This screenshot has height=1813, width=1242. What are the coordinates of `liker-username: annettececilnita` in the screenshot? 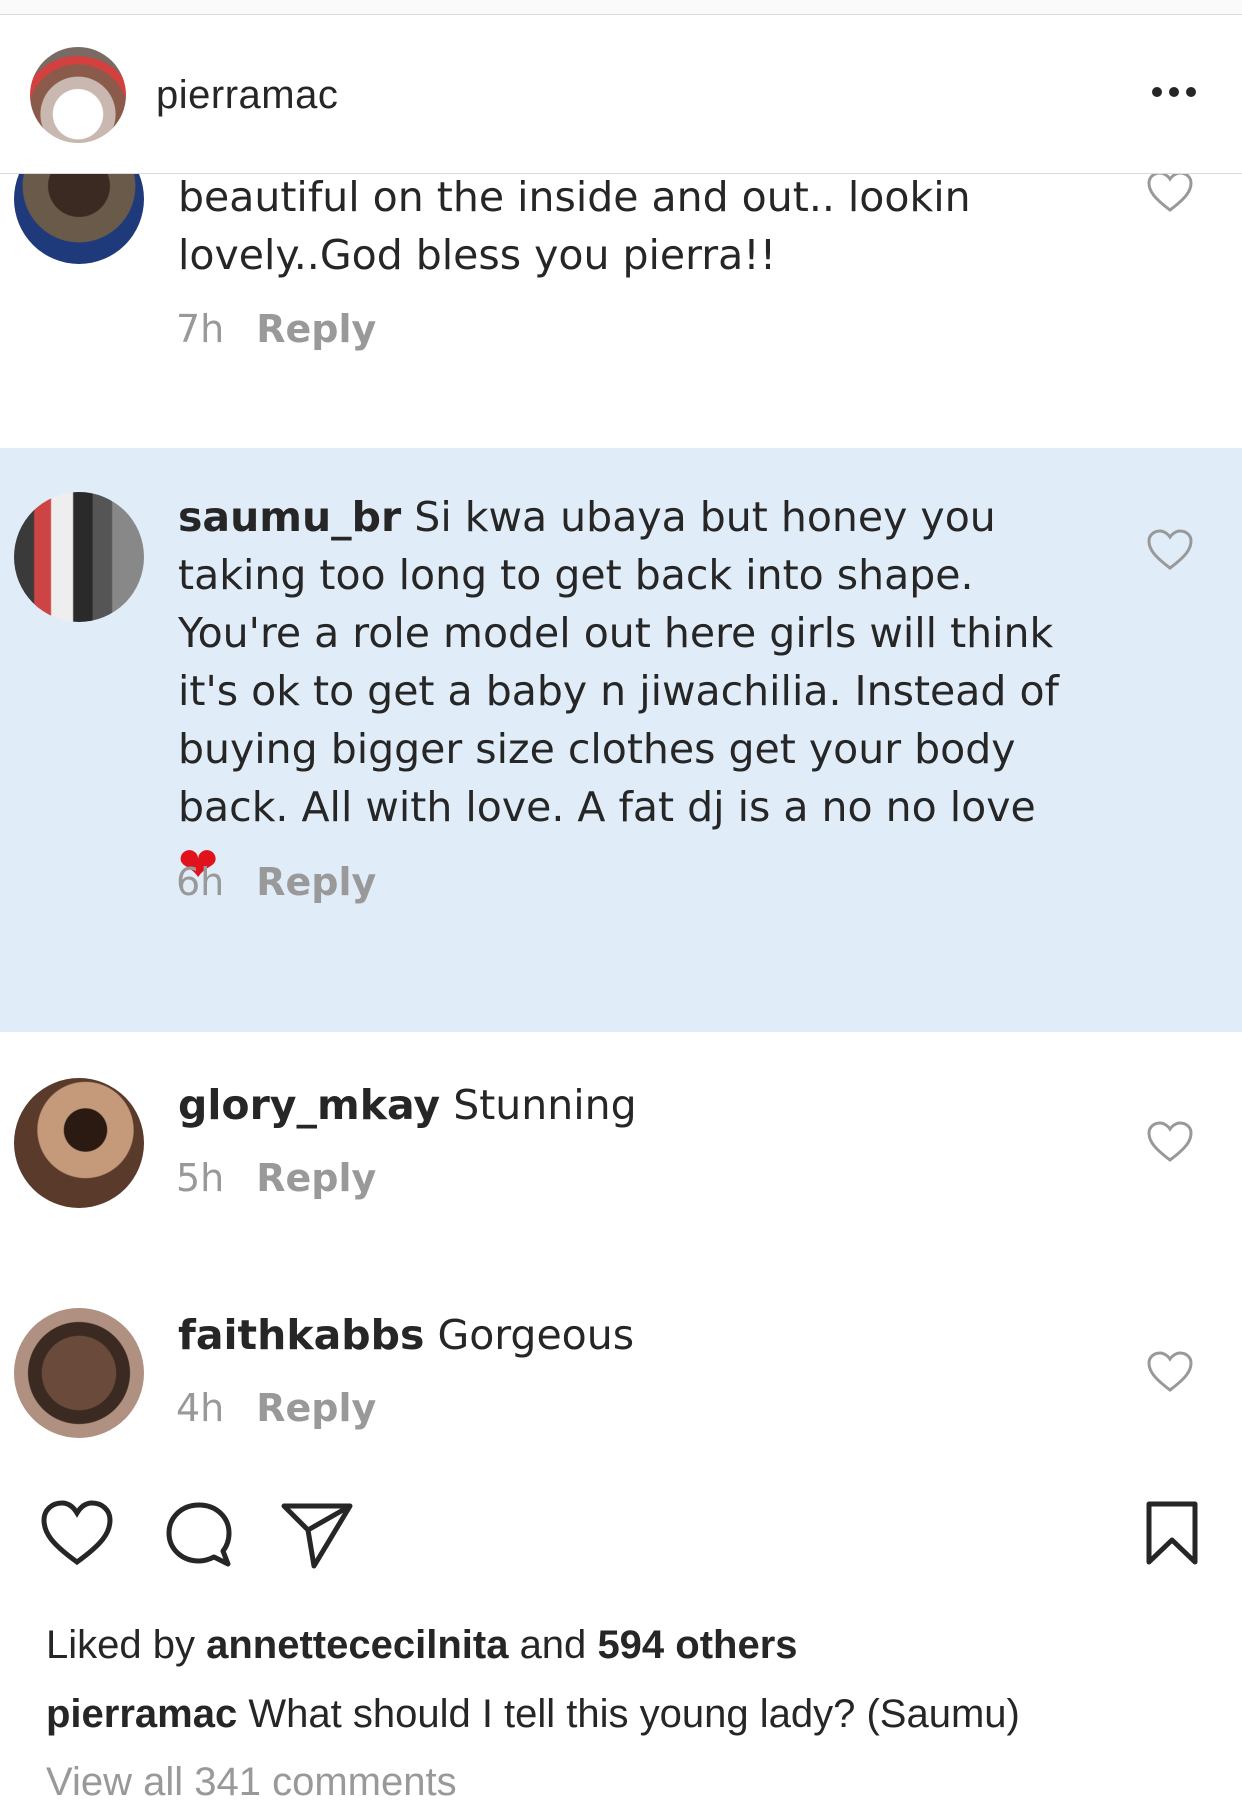 It's located at (357, 1645).